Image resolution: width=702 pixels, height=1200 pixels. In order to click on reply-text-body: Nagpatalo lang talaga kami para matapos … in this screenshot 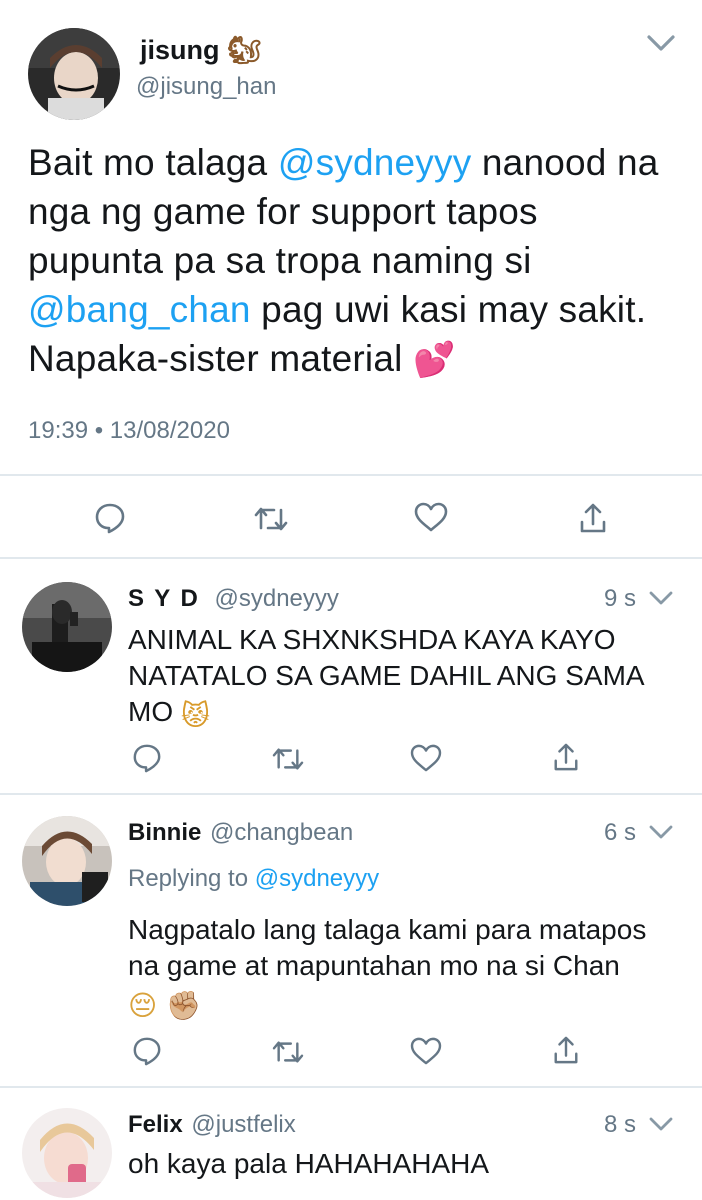, I will do `click(387, 947)`.